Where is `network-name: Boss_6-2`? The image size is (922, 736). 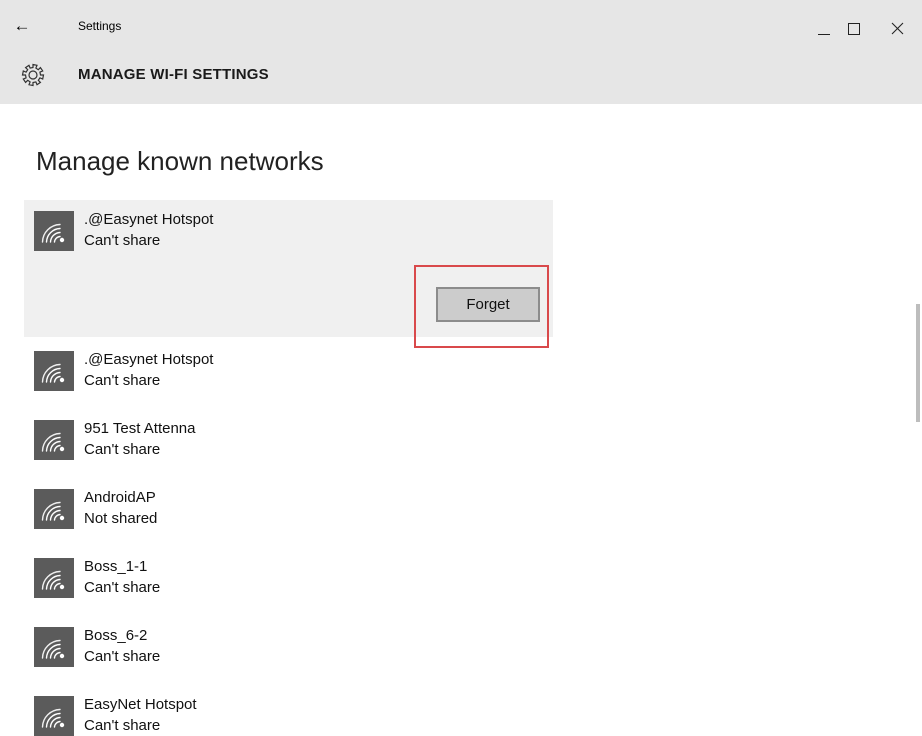
network-name: Boss_6-2 is located at coordinates (116, 635).